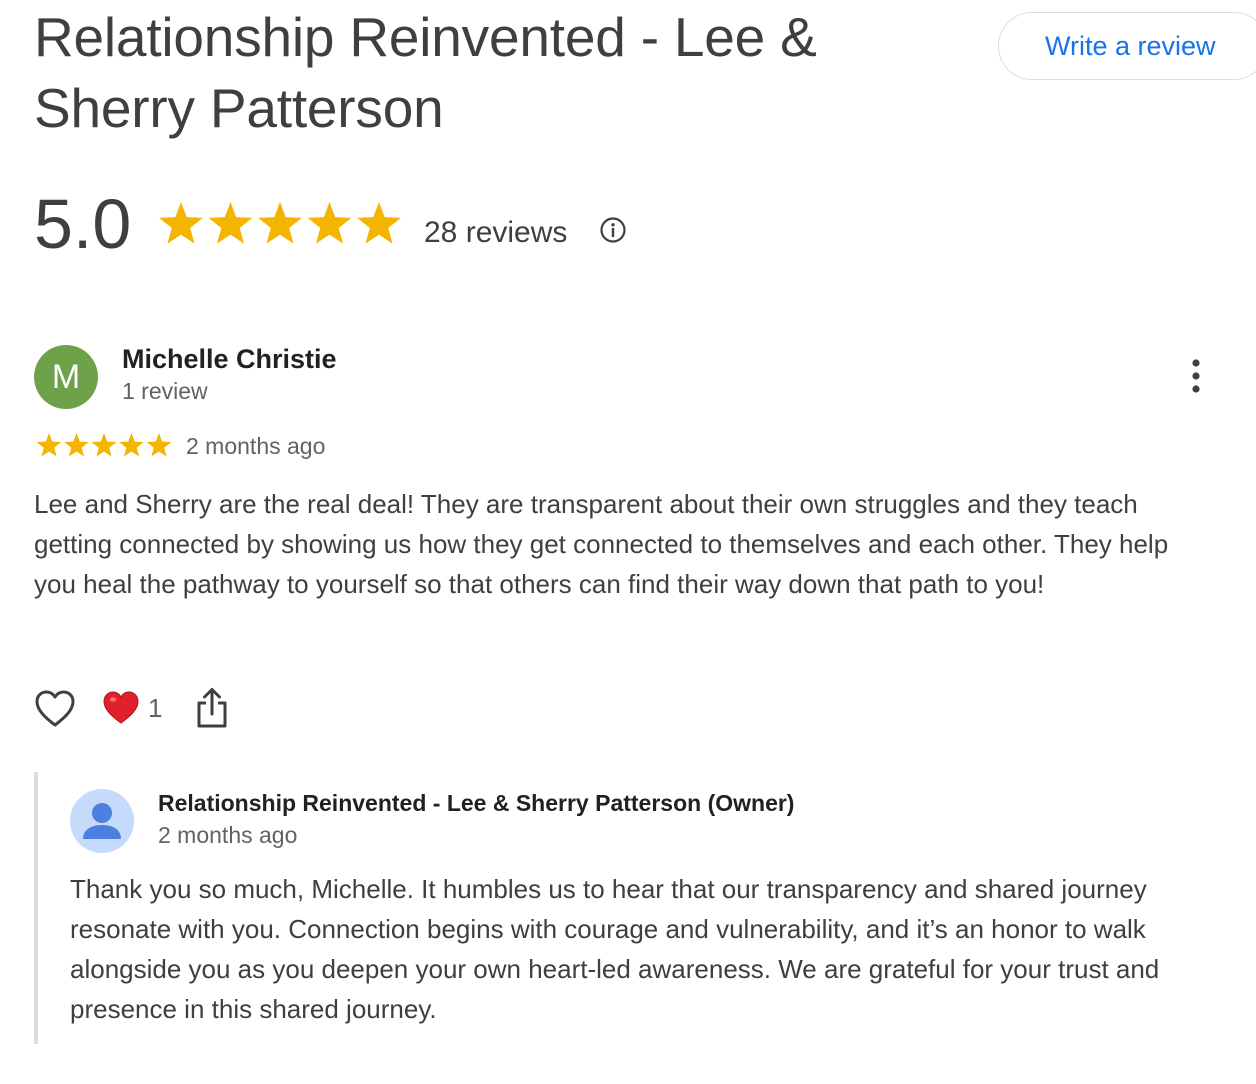 The width and height of the screenshot is (1256, 1084). Describe the element at coordinates (495, 233) in the screenshot. I see `review-count-link: 28 reviews` at that location.